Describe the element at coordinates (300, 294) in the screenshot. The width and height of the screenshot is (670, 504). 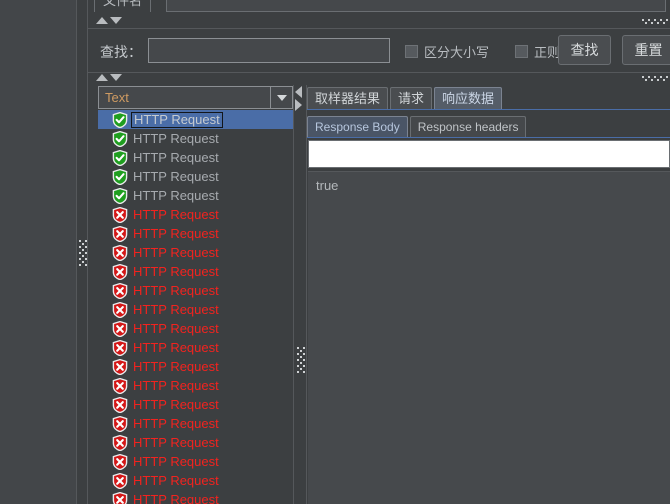
I see `inner-vertical-splitter` at that location.